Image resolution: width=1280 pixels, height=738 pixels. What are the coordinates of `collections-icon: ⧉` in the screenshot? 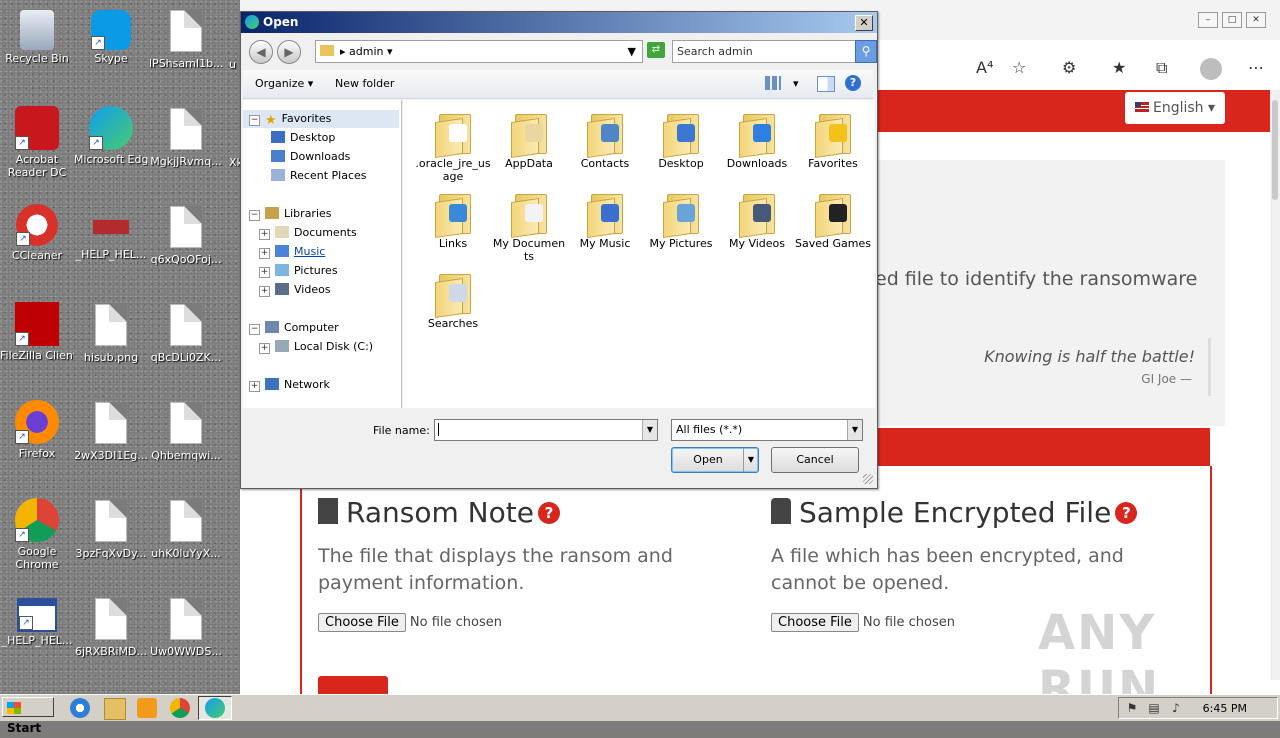 It's located at (1161, 68).